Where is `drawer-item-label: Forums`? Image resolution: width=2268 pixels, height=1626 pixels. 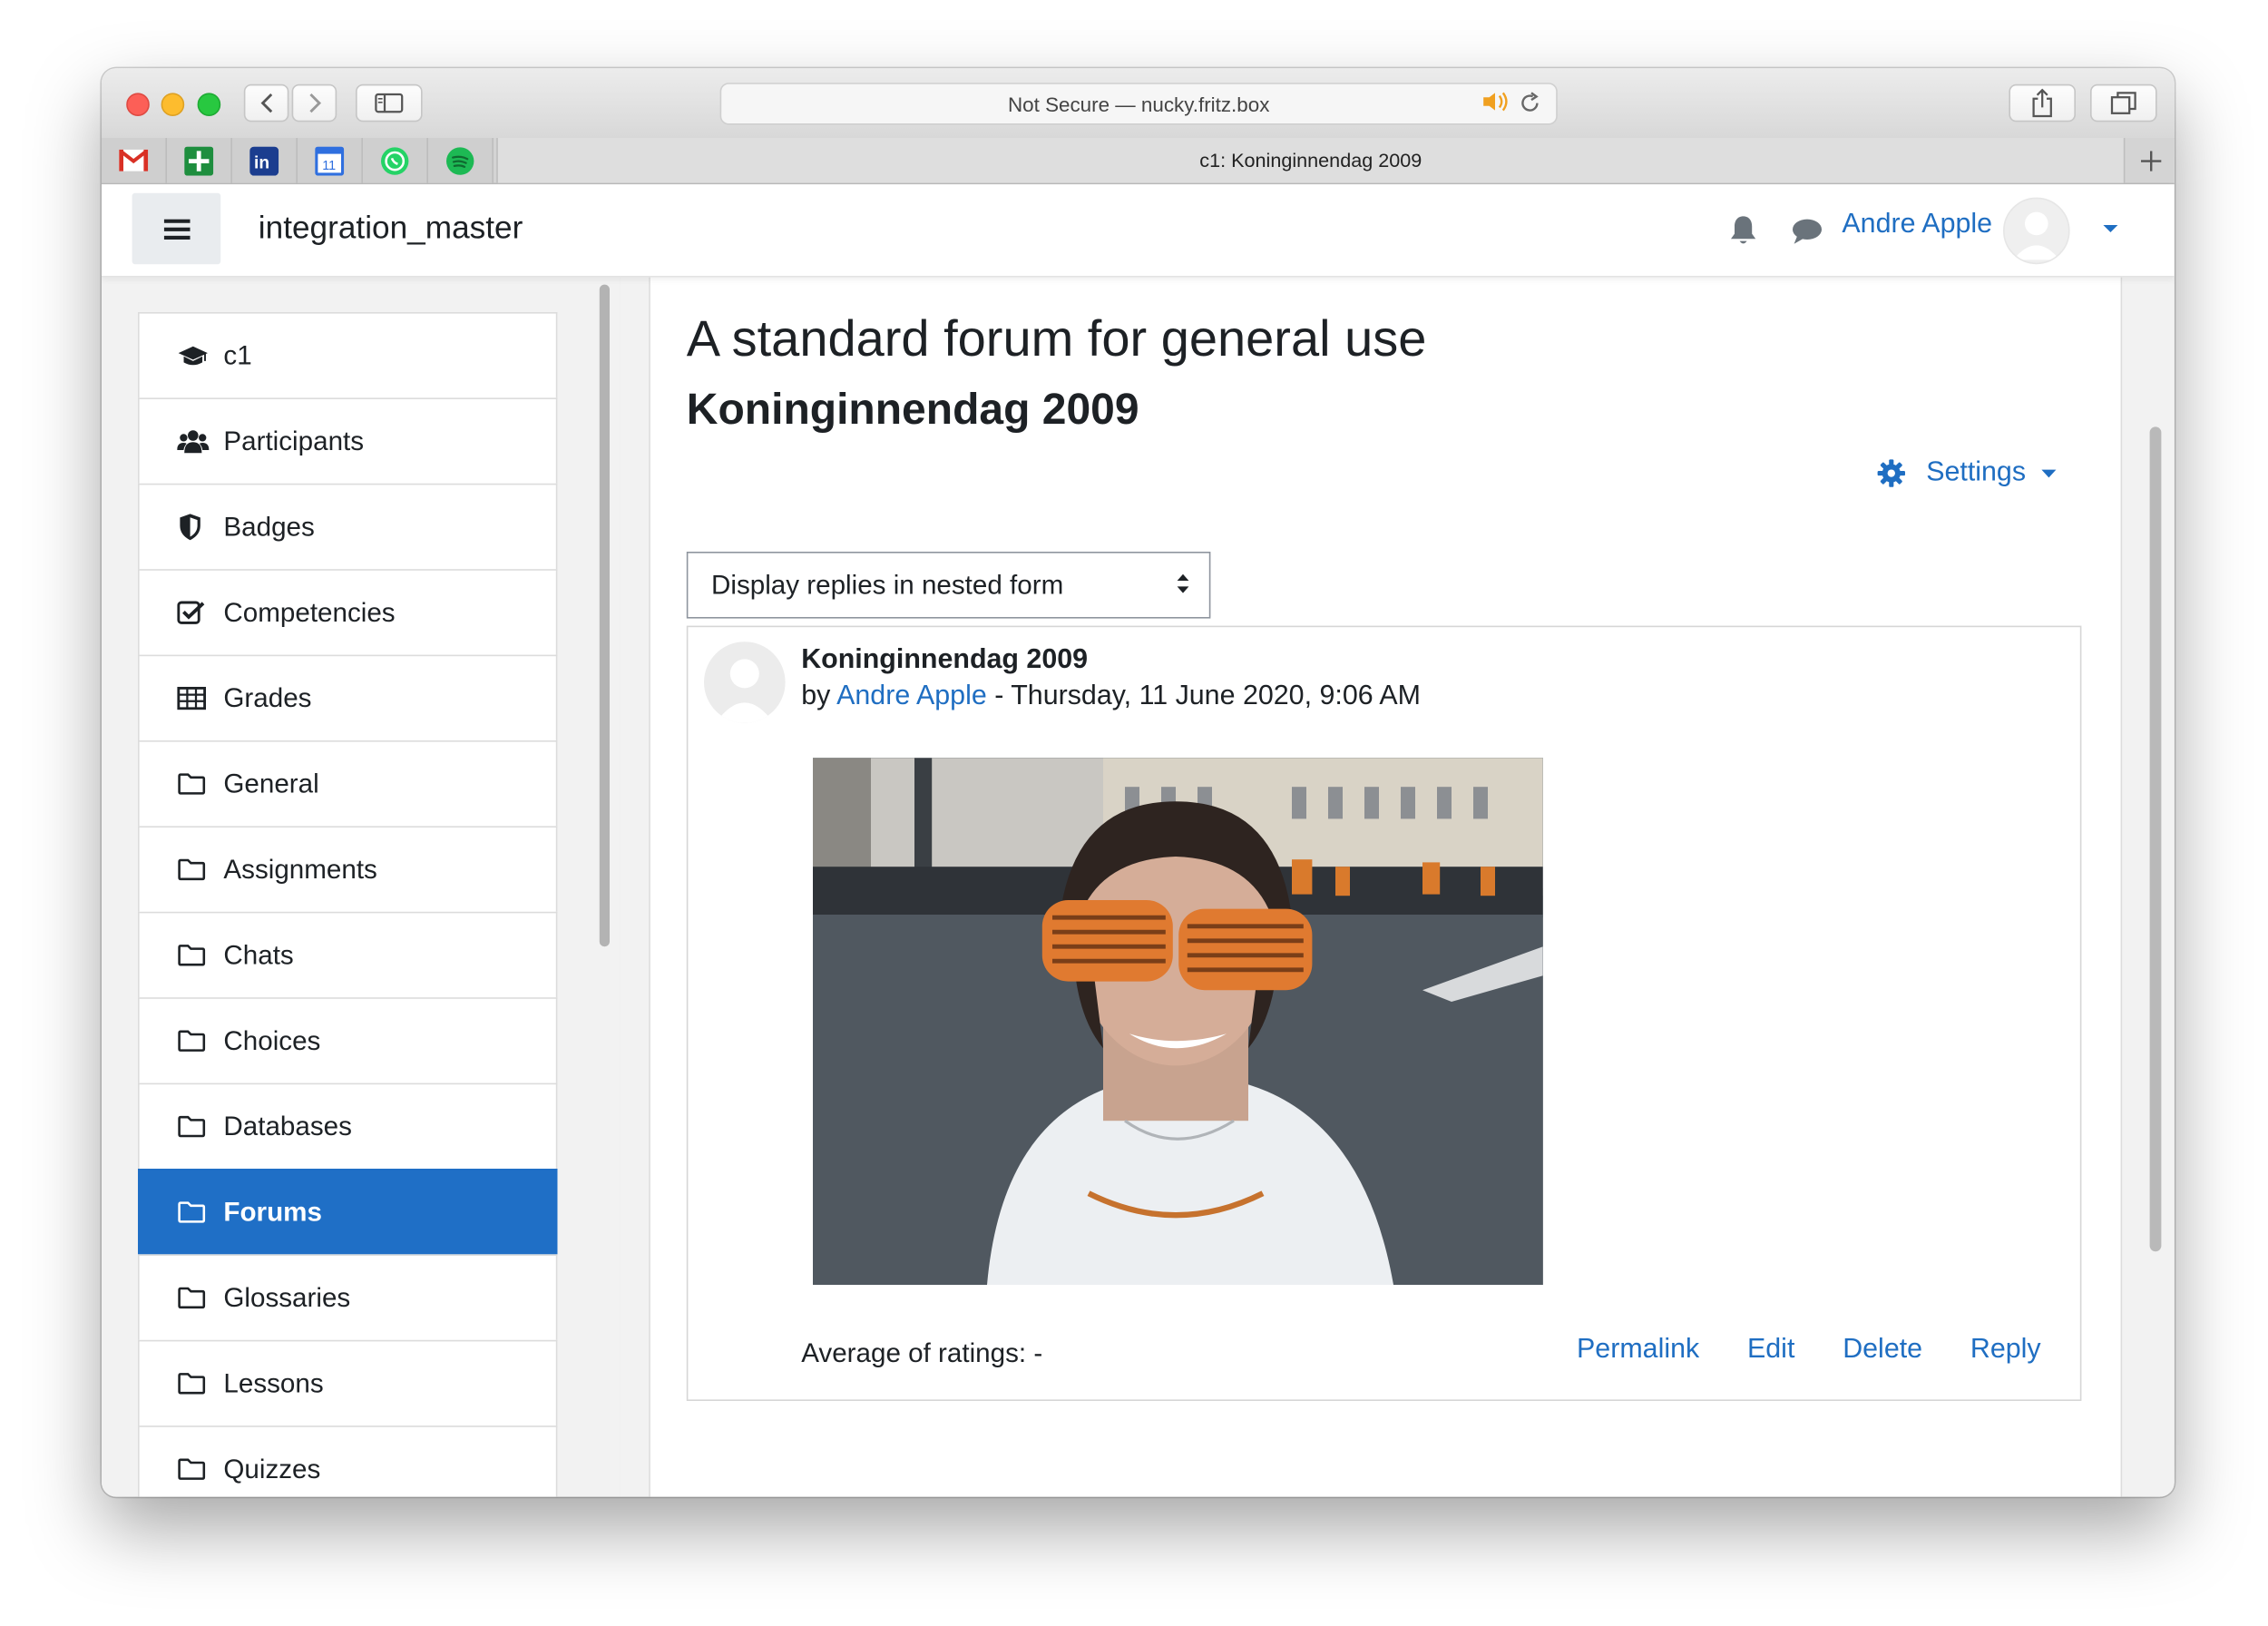
drawer-item-label: Forums is located at coordinates (272, 1211).